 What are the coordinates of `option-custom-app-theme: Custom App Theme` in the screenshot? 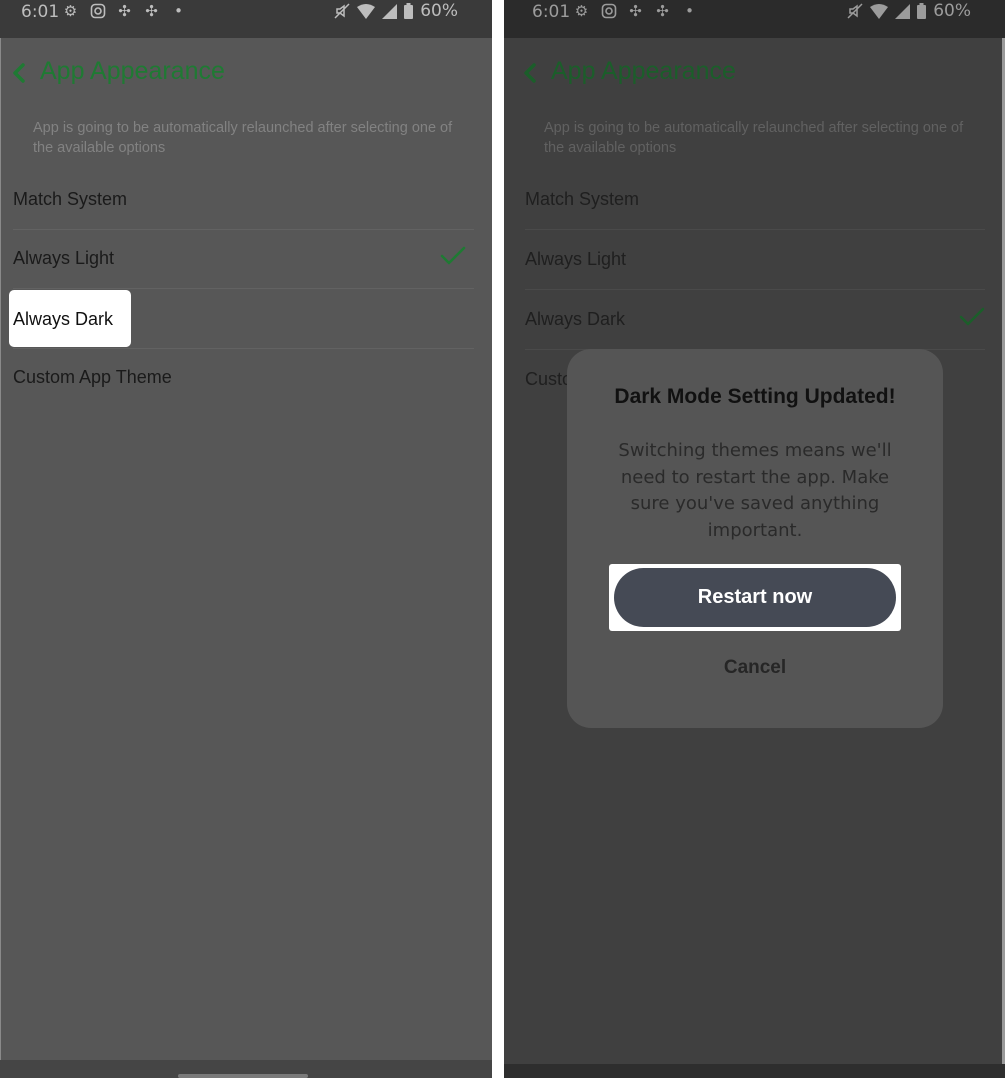 It's located at (237, 378).